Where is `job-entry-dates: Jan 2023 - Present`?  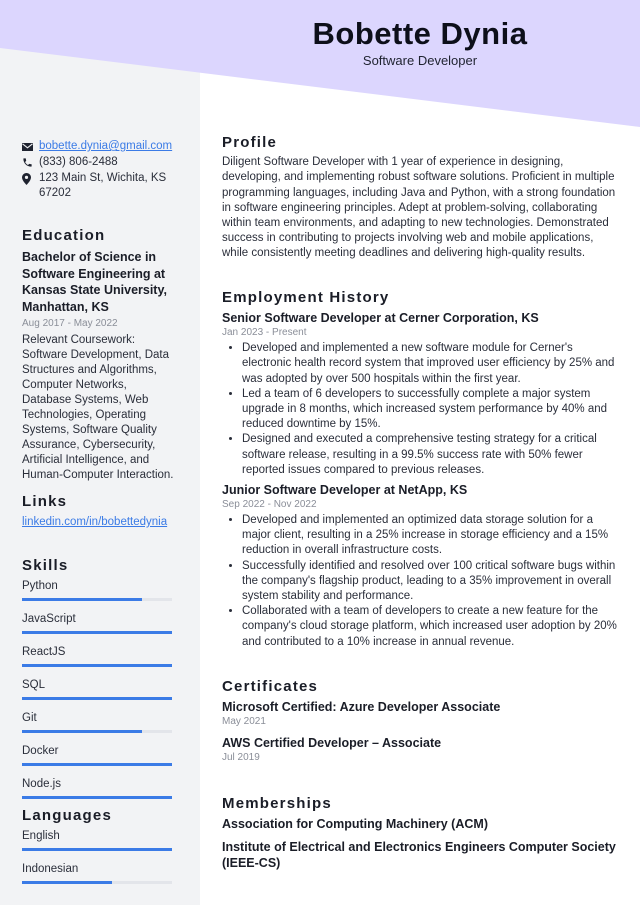 job-entry-dates: Jan 2023 - Present is located at coordinates (264, 333).